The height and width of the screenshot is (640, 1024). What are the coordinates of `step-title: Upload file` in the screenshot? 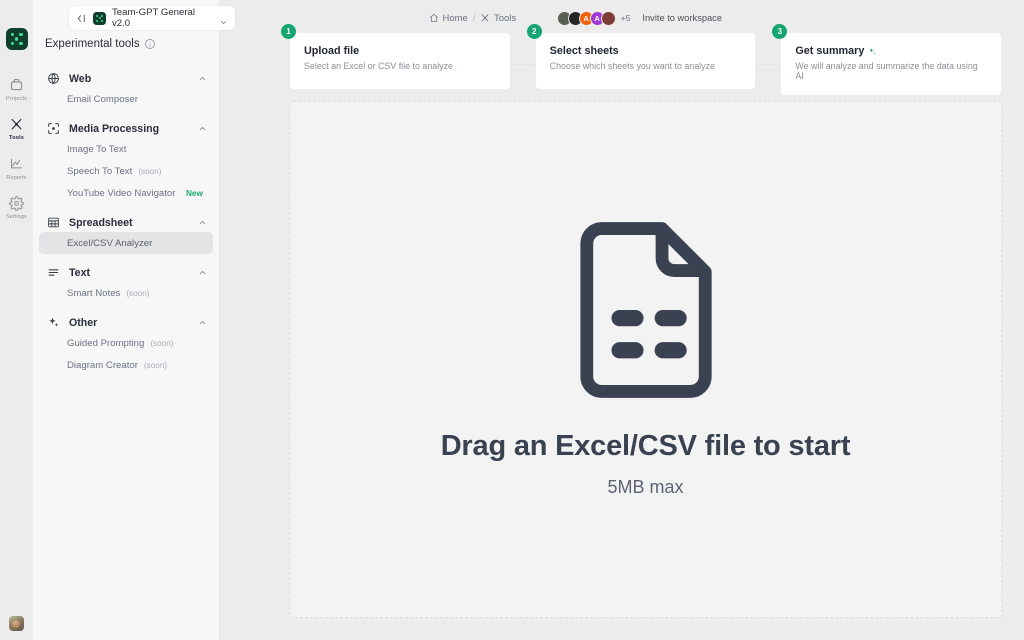 It's located at (400, 51).